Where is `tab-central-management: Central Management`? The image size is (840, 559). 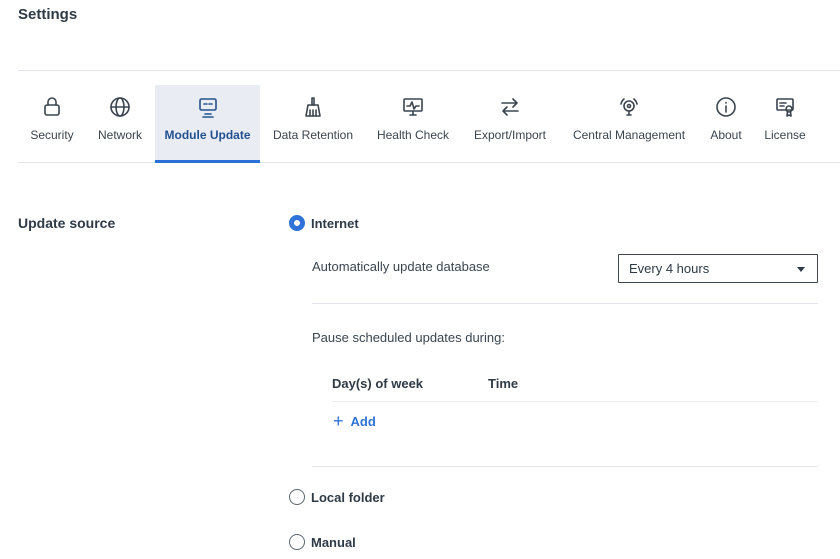 tab-central-management: Central Management is located at coordinates (629, 124).